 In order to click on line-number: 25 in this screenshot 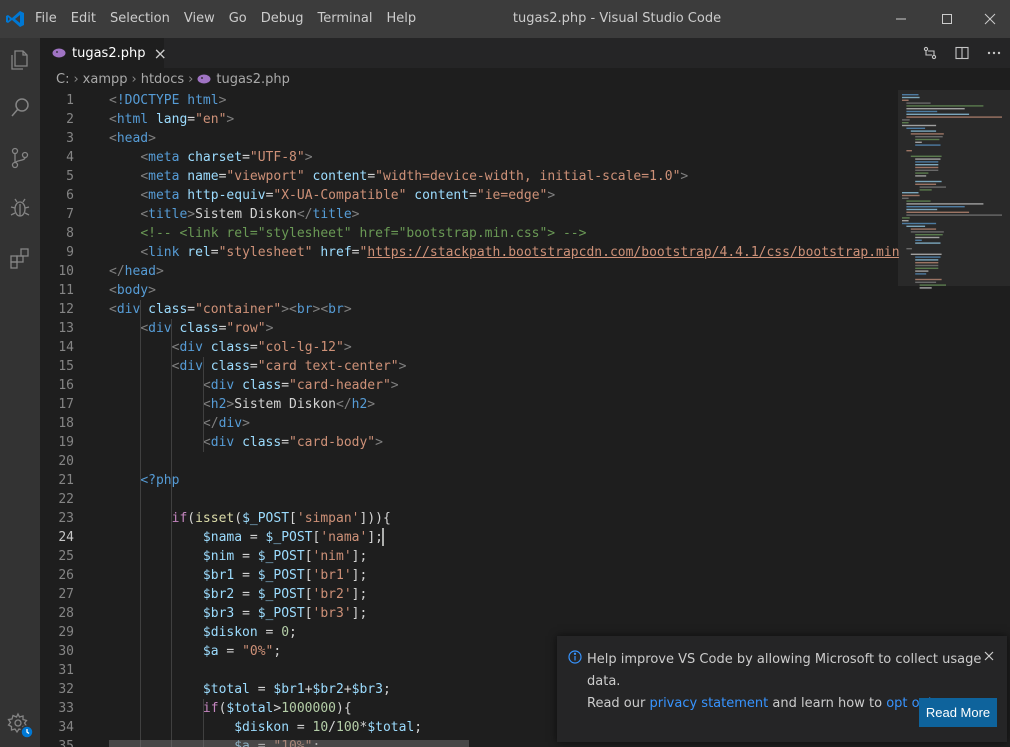, I will do `click(66, 556)`.